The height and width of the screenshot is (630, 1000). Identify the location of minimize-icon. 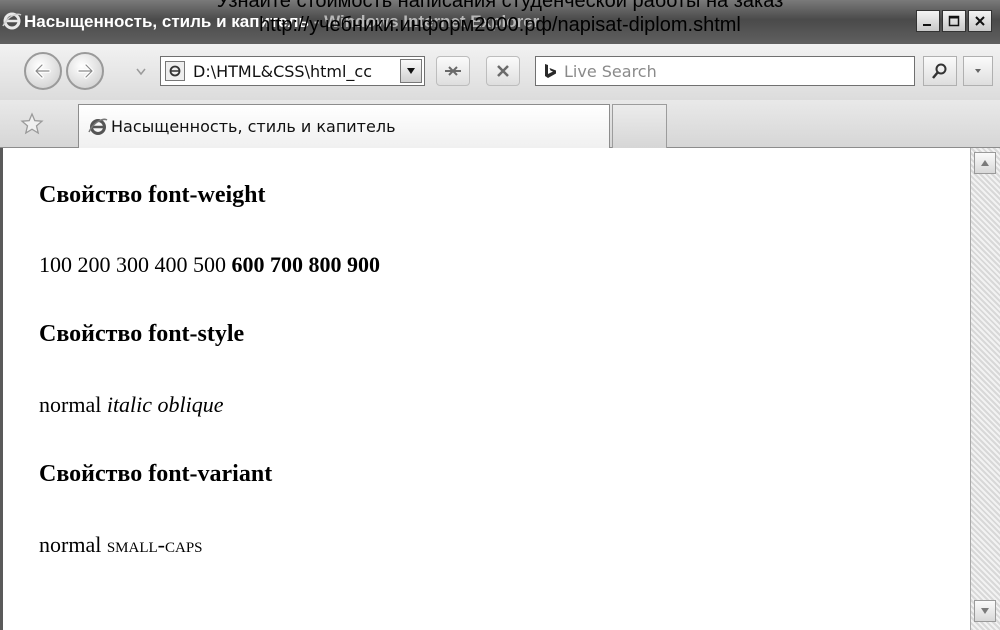
(927, 25).